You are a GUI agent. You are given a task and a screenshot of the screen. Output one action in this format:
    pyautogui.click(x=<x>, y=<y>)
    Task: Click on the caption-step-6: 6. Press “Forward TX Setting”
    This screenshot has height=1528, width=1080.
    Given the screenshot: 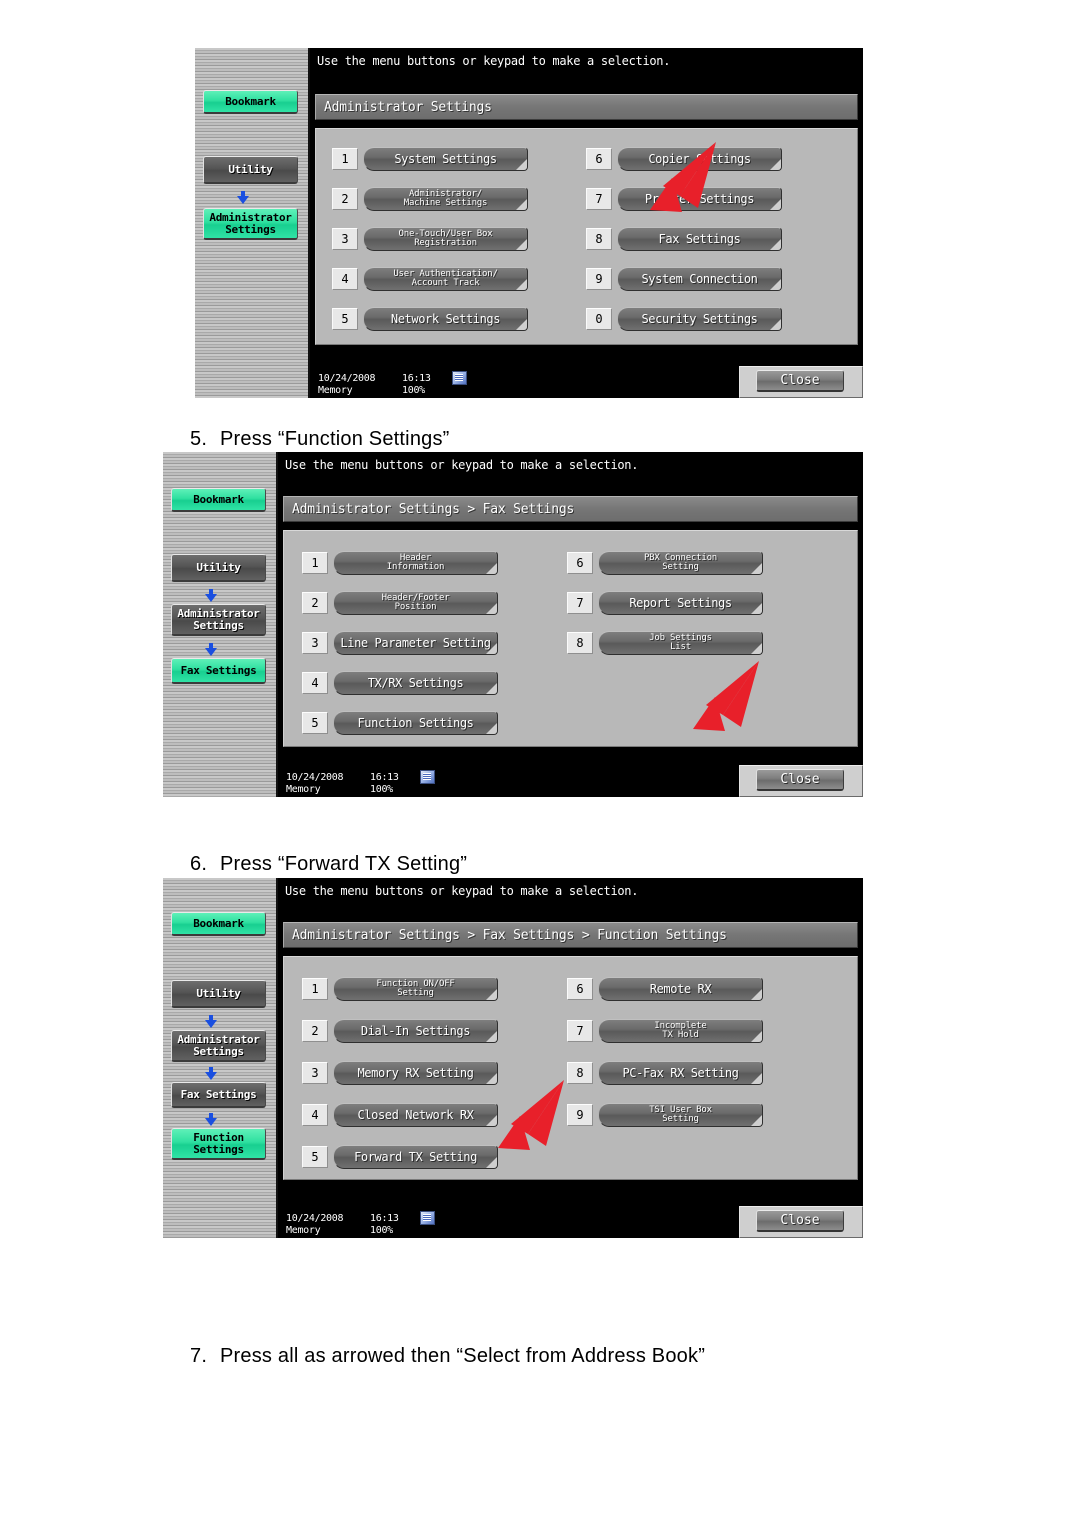 What is the action you would take?
    pyautogui.click(x=328, y=864)
    